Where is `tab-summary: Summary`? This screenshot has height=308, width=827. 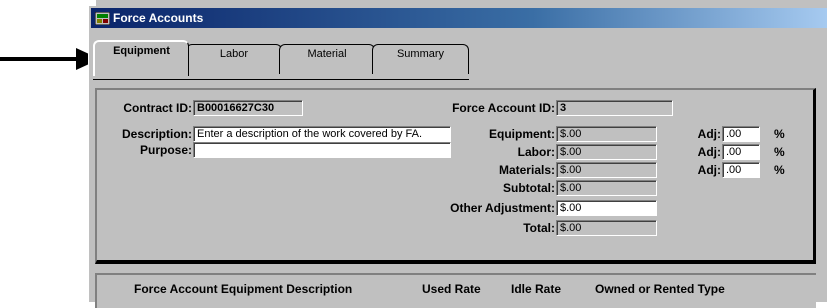
tab-summary: Summary is located at coordinates (420, 59).